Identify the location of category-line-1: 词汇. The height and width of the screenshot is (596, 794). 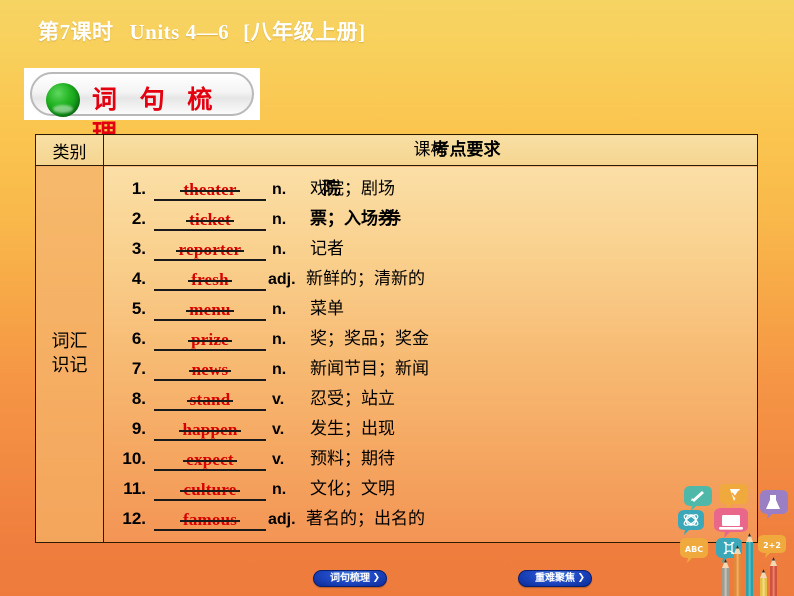
(69, 341).